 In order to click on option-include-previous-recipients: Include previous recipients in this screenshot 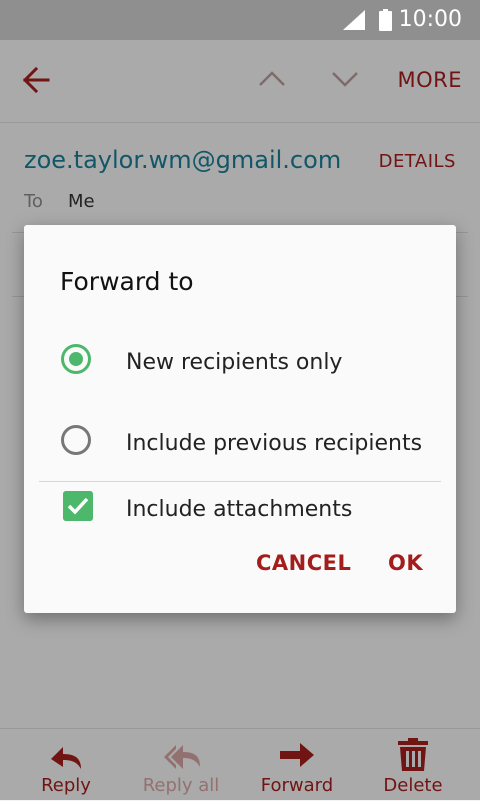, I will do `click(240, 447)`.